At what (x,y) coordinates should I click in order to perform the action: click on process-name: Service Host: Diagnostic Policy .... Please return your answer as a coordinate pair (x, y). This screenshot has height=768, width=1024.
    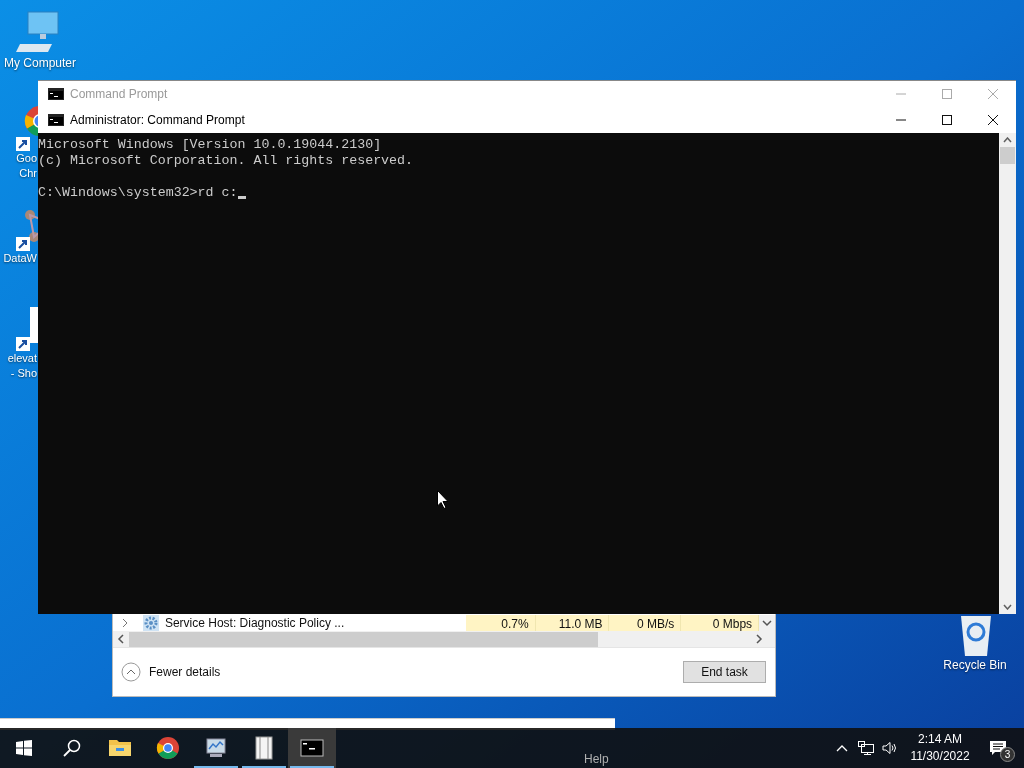
    Looking at the image, I should click on (255, 623).